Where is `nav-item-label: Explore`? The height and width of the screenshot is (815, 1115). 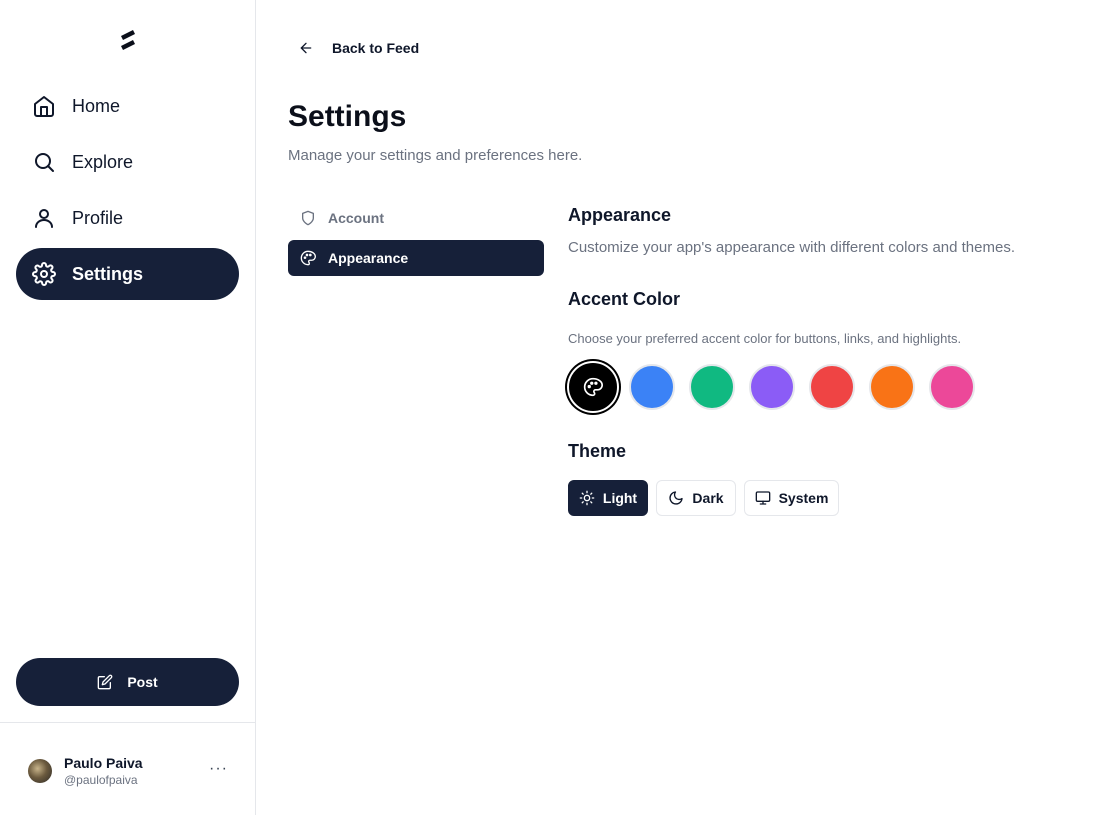 nav-item-label: Explore is located at coordinates (103, 161).